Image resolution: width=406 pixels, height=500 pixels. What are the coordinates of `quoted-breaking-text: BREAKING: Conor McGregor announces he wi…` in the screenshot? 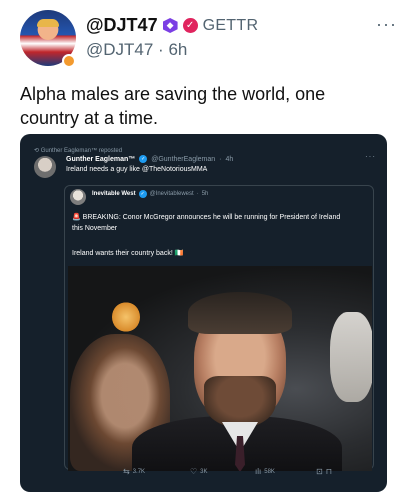 It's located at (211, 217).